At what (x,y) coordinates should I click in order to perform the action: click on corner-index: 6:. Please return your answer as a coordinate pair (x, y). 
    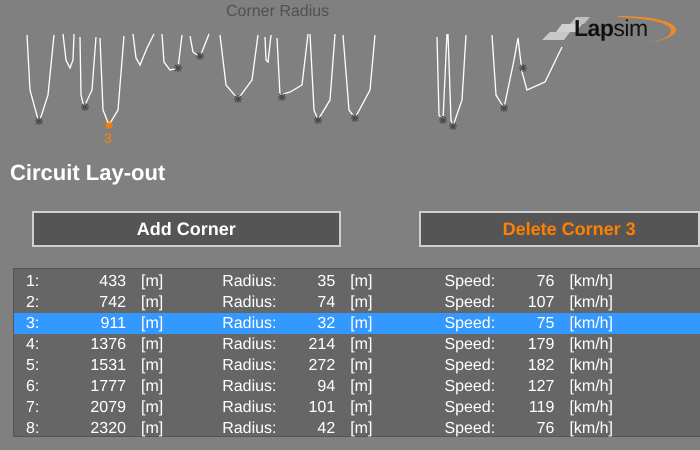
    Looking at the image, I should click on (33, 387).